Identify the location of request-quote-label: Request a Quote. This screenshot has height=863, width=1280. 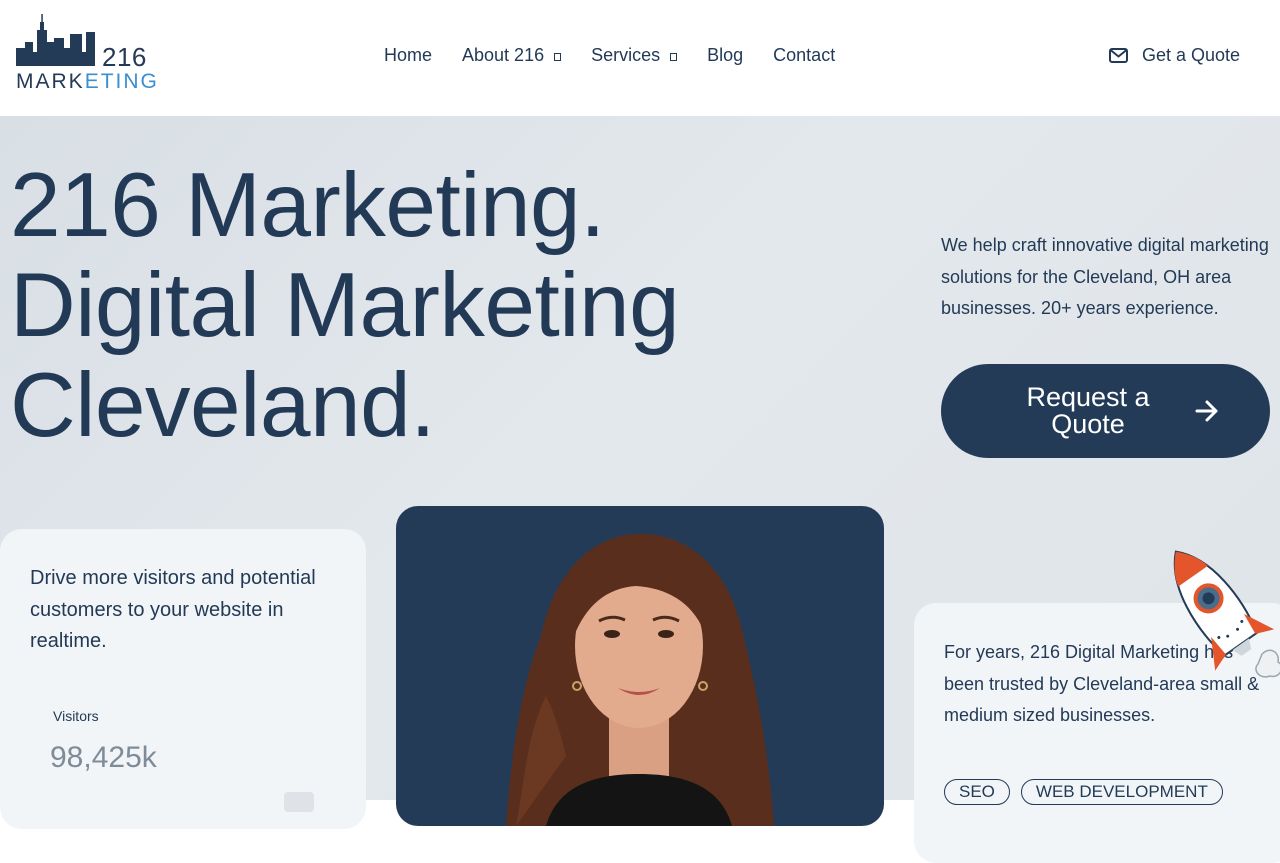
(1088, 410).